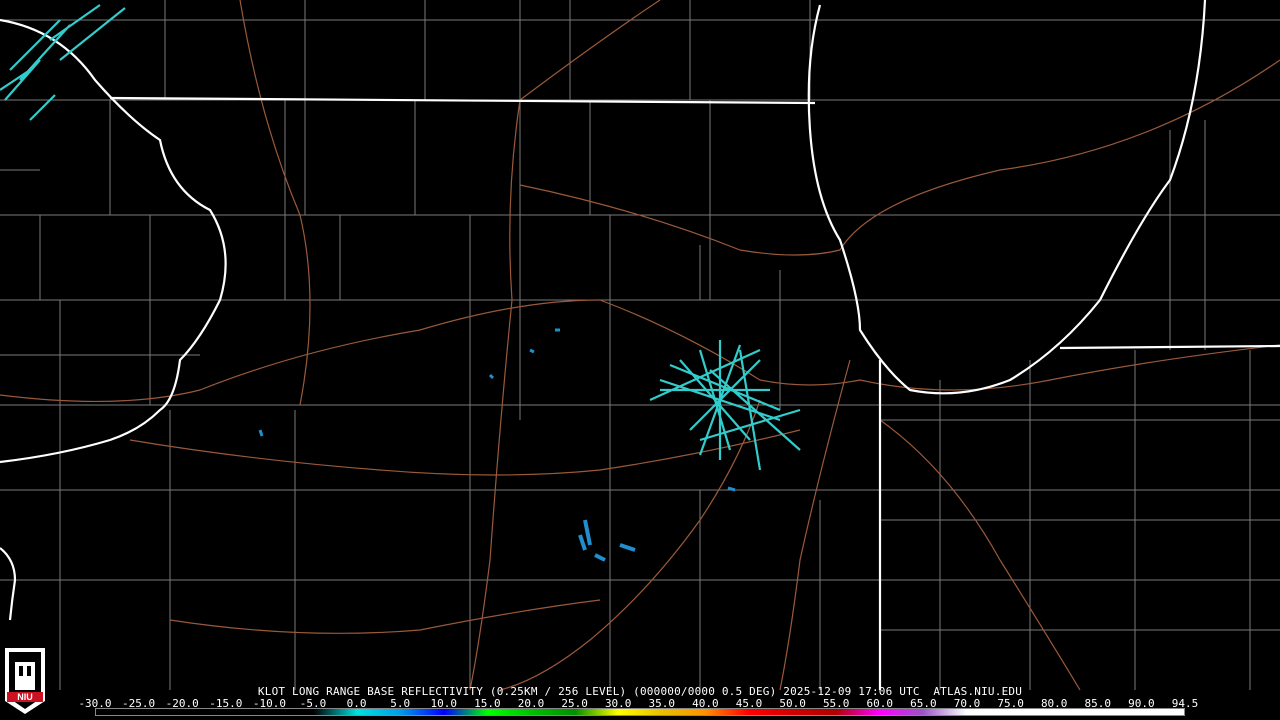 This screenshot has width=1280, height=720. I want to click on legend-color-bar, so click(640, 712).